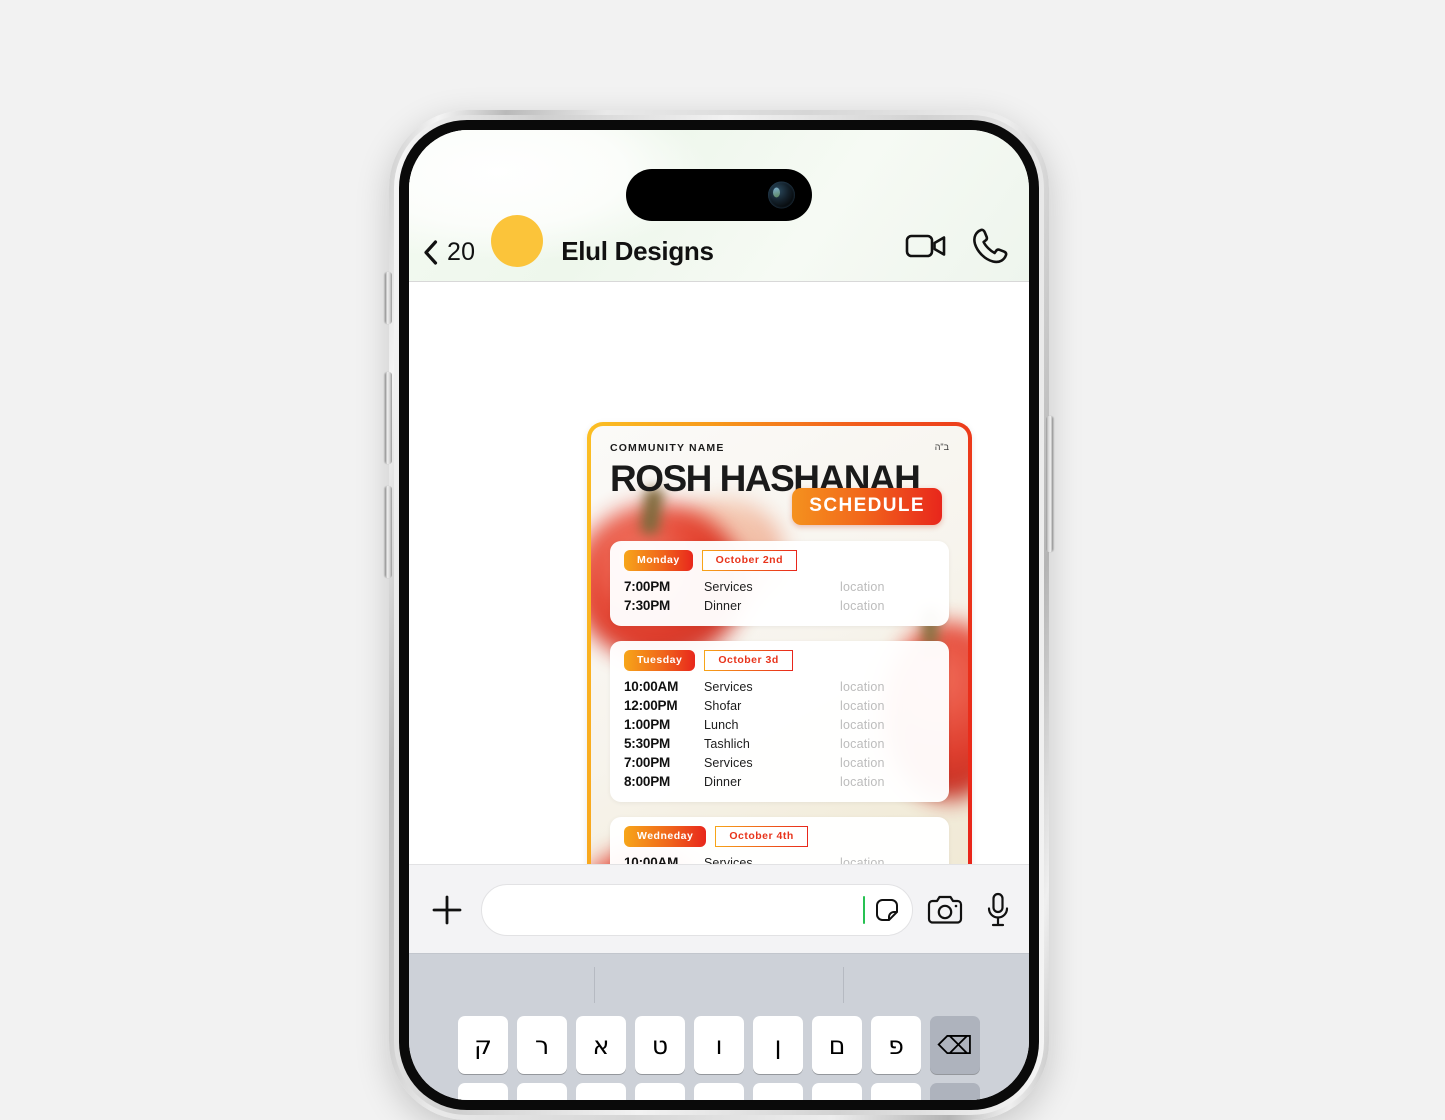 This screenshot has width=1445, height=1120. Describe the element at coordinates (447, 910) in the screenshot. I see `plus-icon` at that location.